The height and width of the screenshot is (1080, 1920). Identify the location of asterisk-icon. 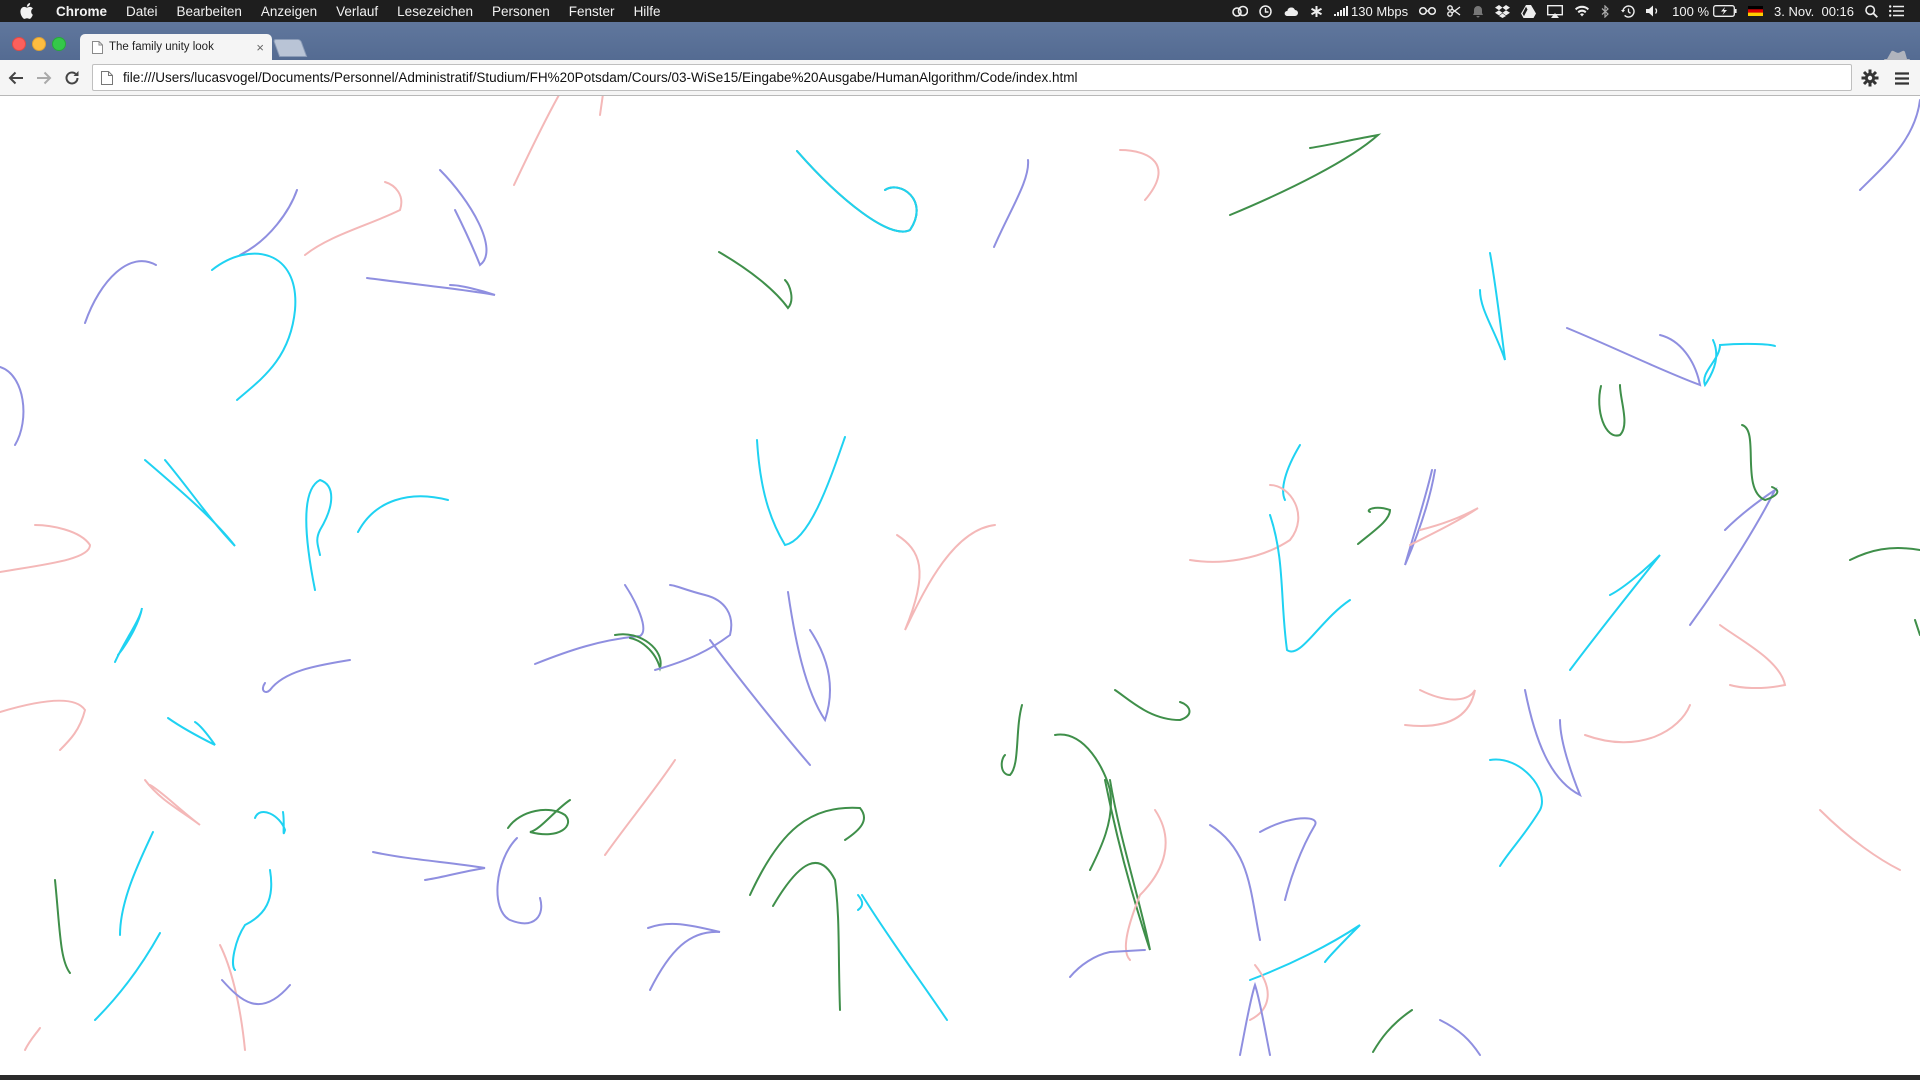
(1316, 11).